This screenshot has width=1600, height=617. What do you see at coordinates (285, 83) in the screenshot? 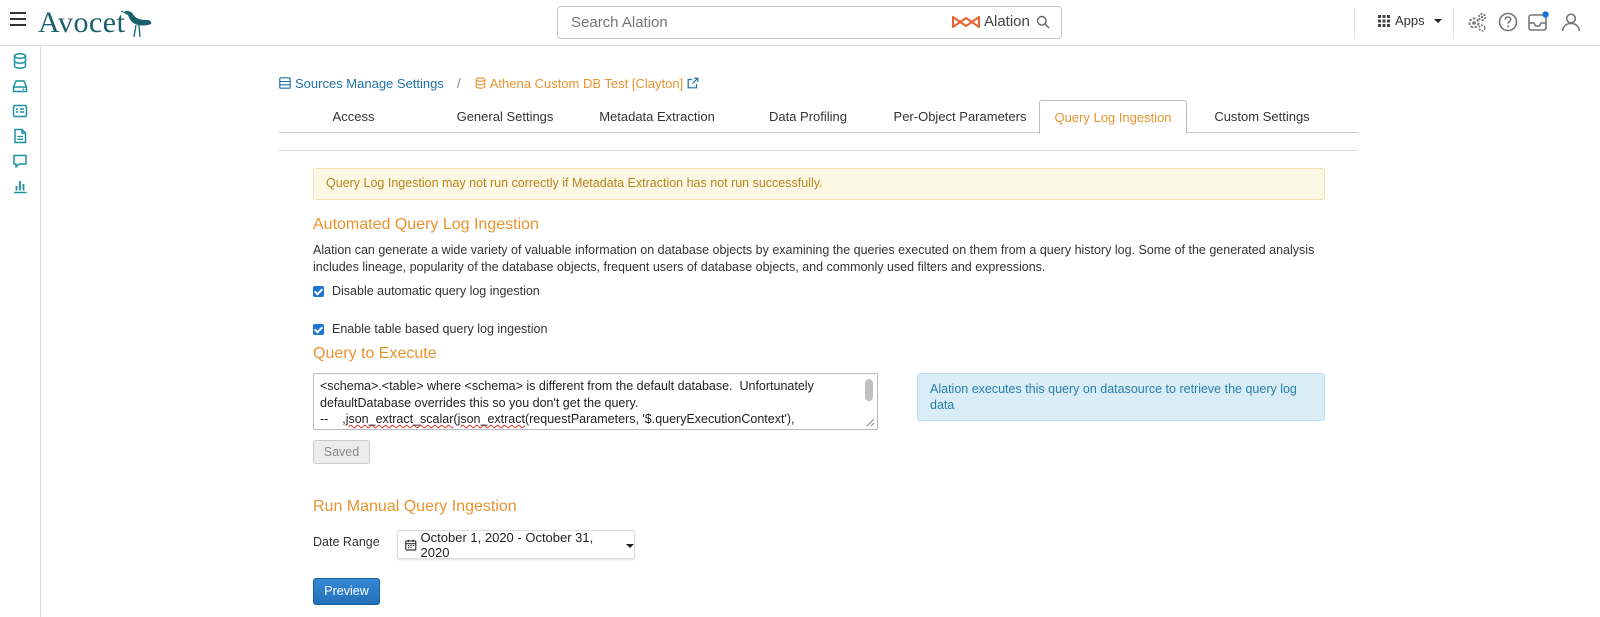
I see `datasource-icon` at bounding box center [285, 83].